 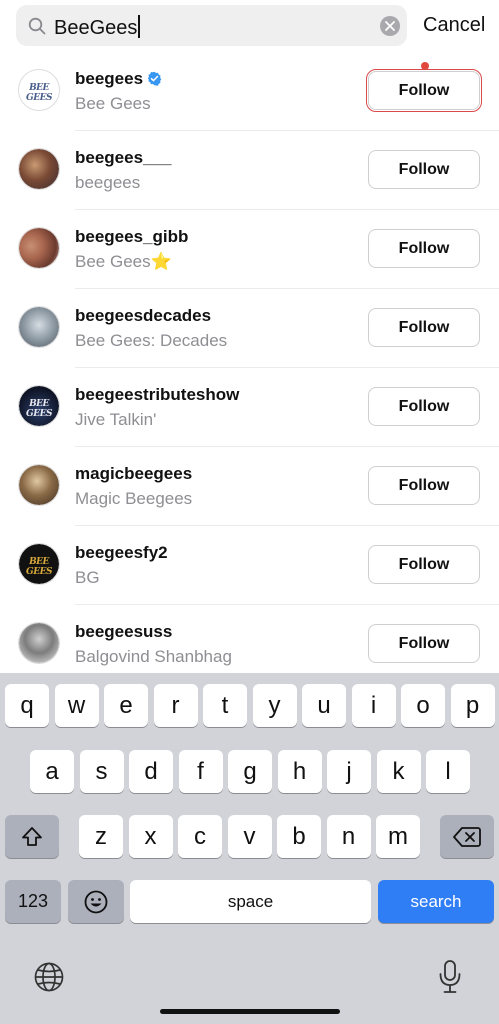 I want to click on search-icon, so click(x=37, y=26).